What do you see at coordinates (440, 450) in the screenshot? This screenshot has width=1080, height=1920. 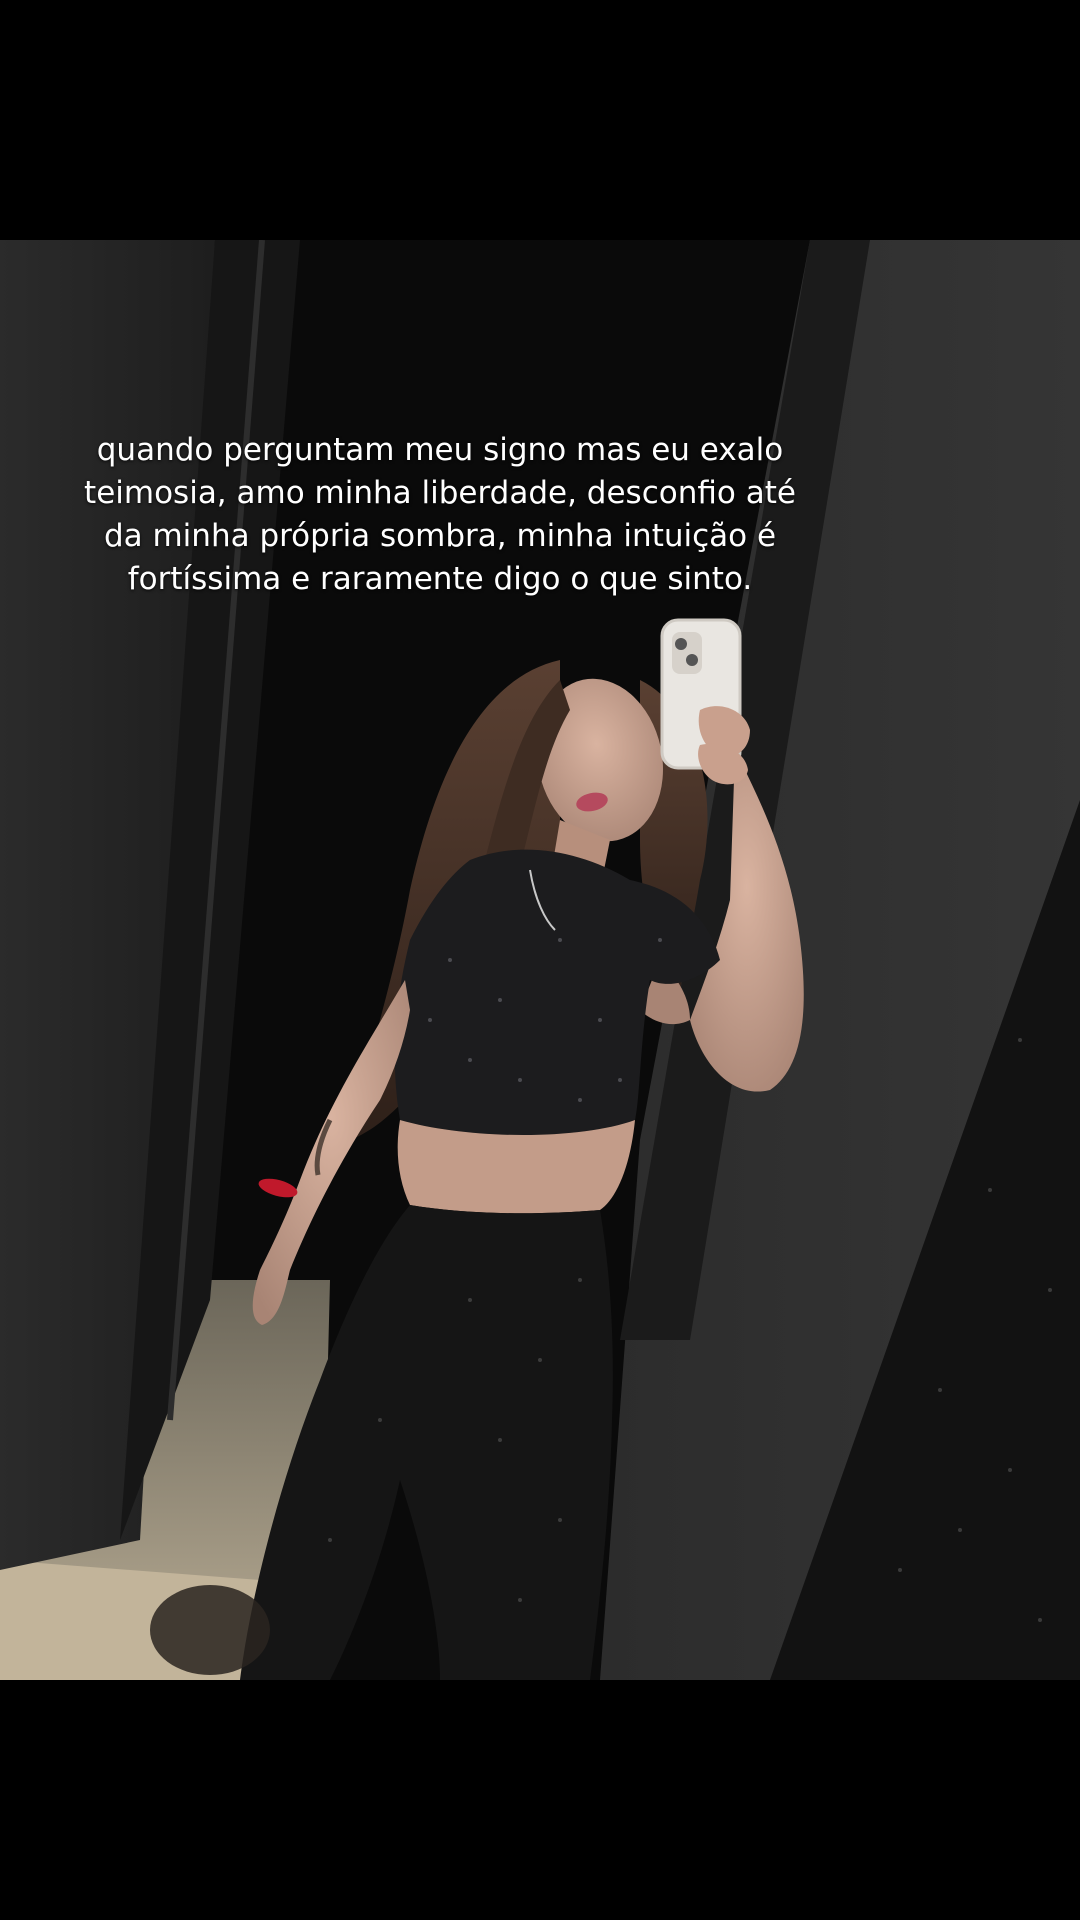 I see `caption-line: quando perguntam meu signo mas eu exalo` at bounding box center [440, 450].